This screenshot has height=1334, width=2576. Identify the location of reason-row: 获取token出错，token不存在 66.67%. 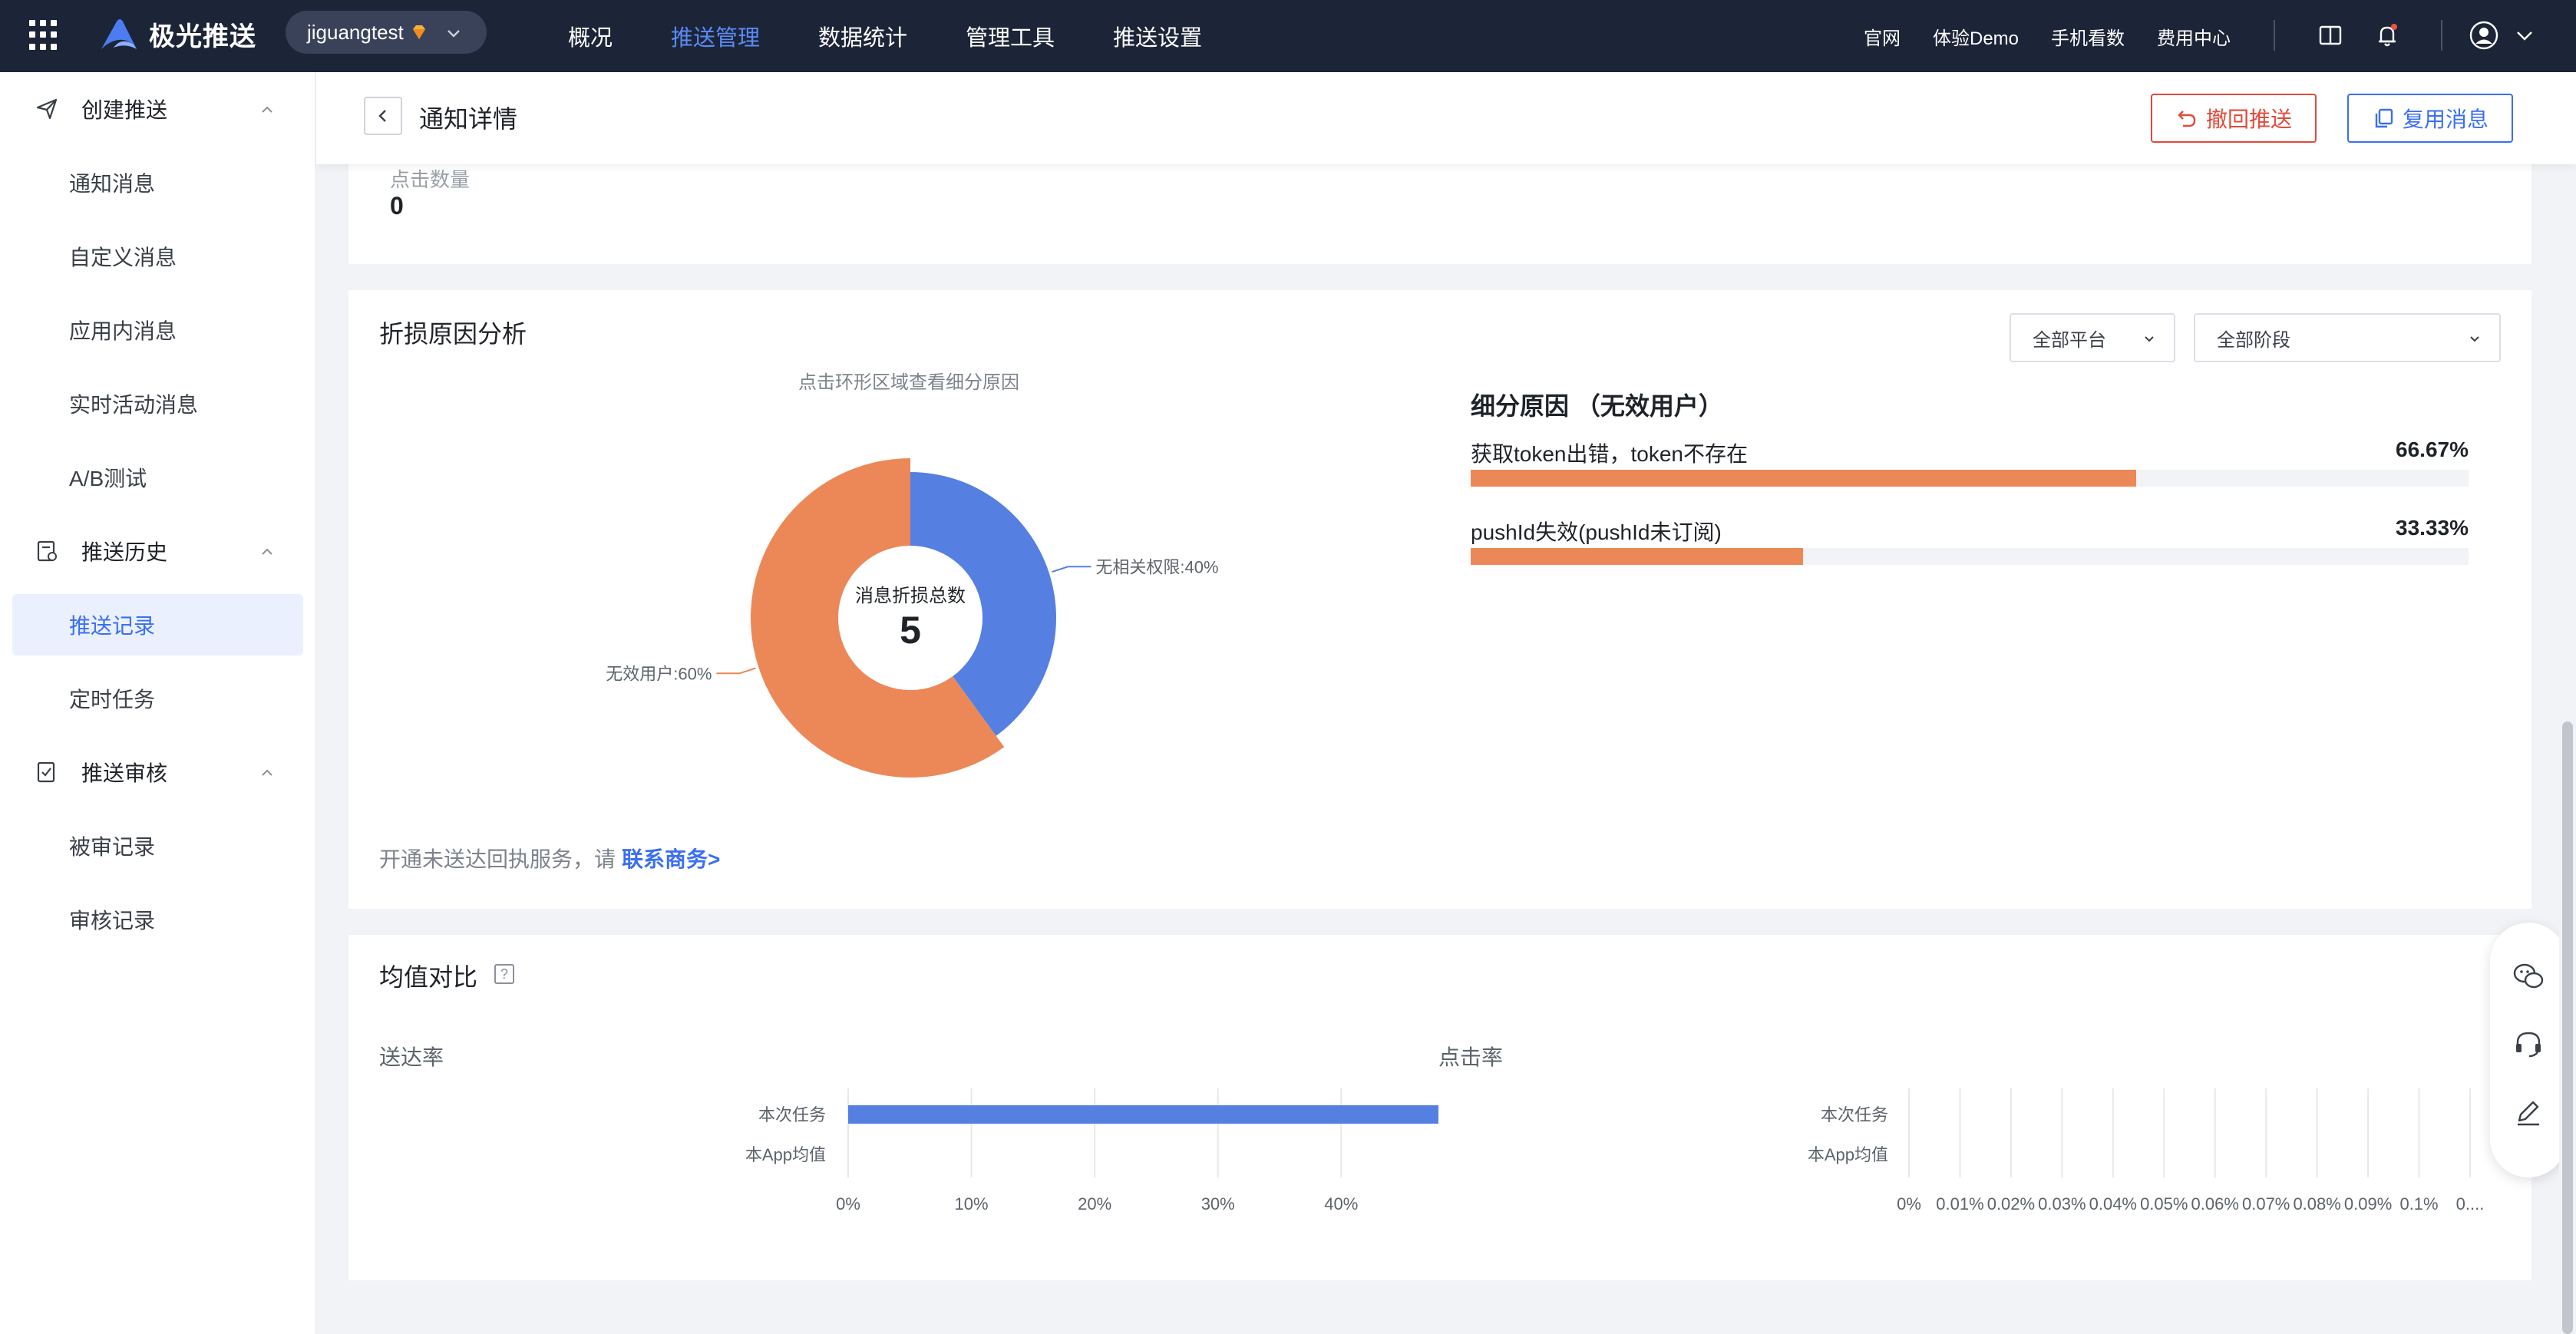
(1970, 463).